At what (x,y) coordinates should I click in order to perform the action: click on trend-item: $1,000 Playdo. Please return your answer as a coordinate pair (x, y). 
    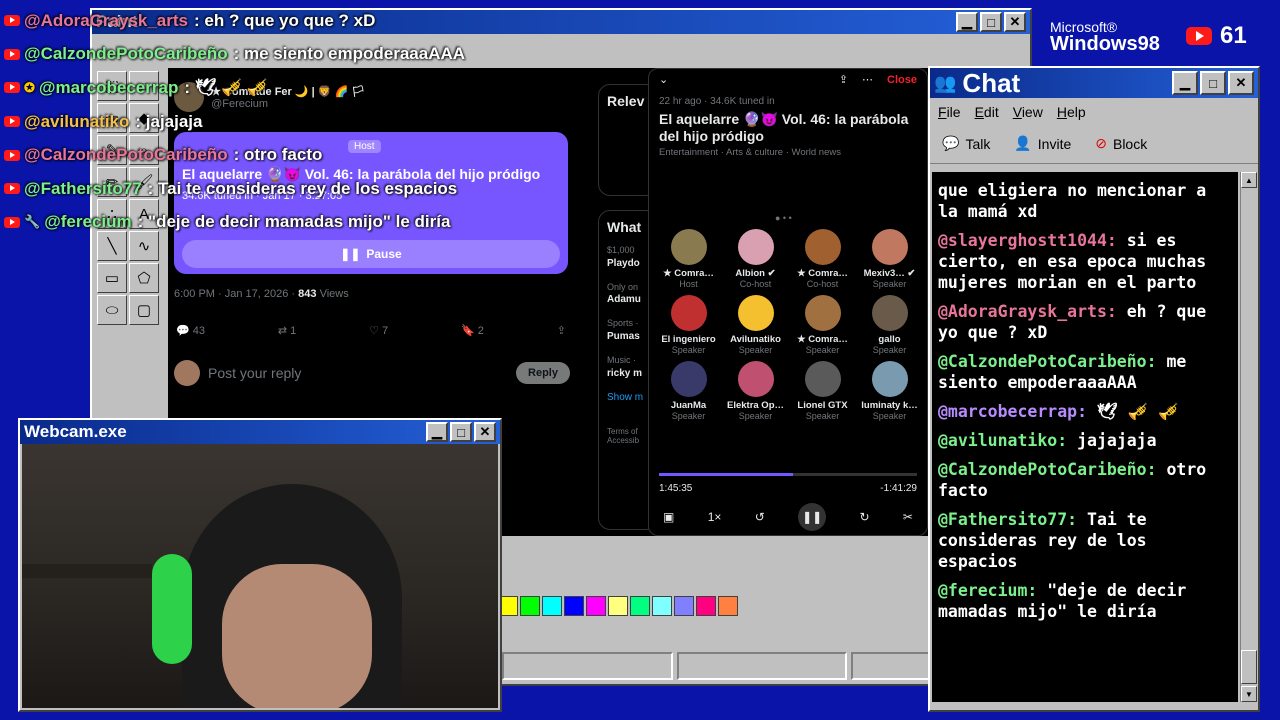
    Looking at the image, I should click on (628, 257).